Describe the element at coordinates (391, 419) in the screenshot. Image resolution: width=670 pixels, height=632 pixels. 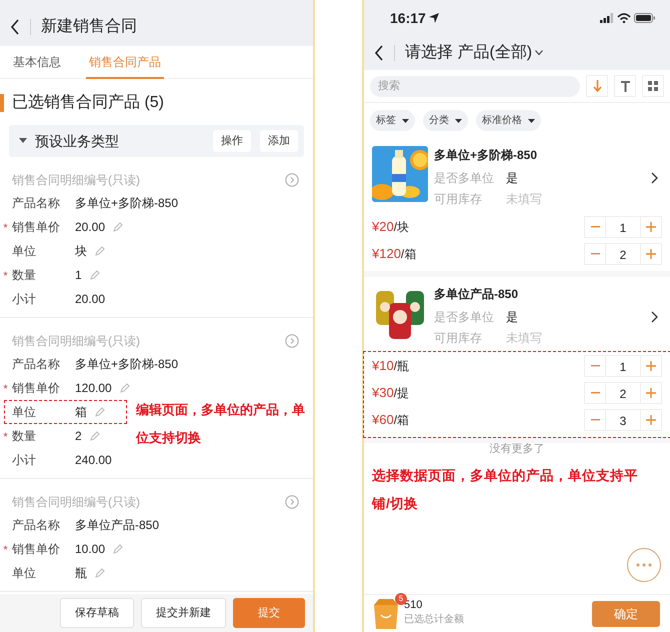
I see `unit-price: ¥60/箱` at that location.